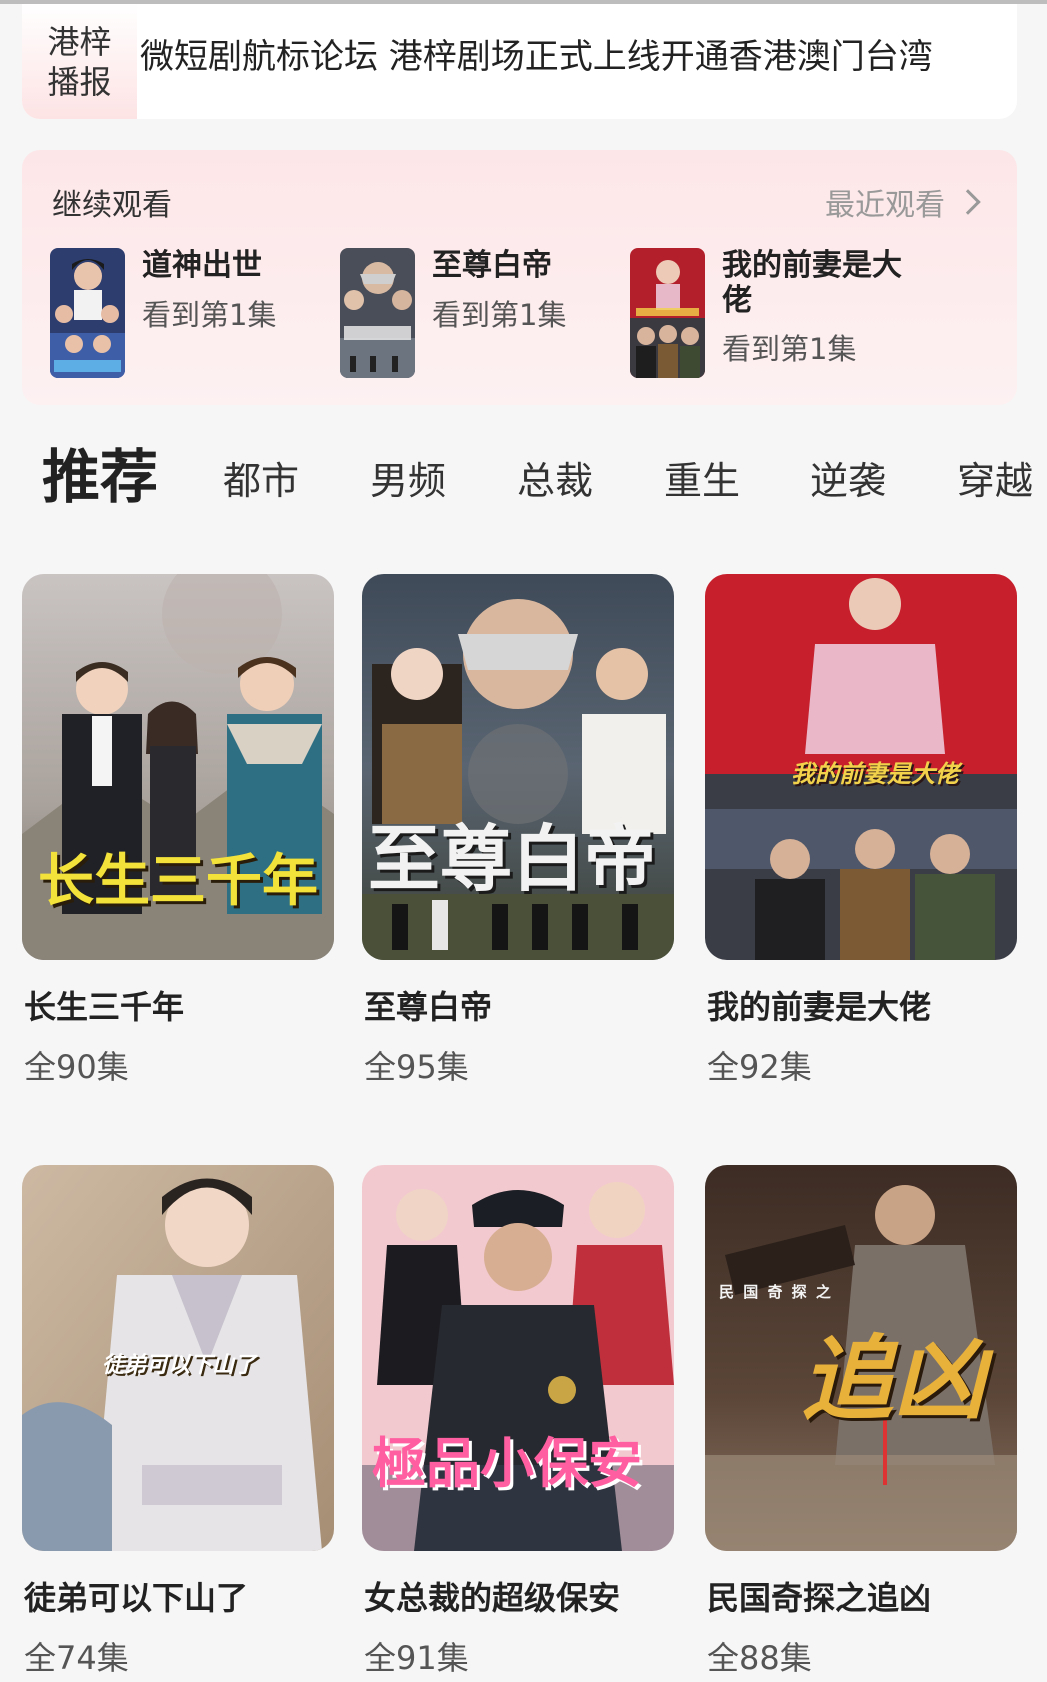 This screenshot has height=1682, width=1047. Describe the element at coordinates (416, 1658) in the screenshot. I see `drama-episodes: 全91集` at that location.